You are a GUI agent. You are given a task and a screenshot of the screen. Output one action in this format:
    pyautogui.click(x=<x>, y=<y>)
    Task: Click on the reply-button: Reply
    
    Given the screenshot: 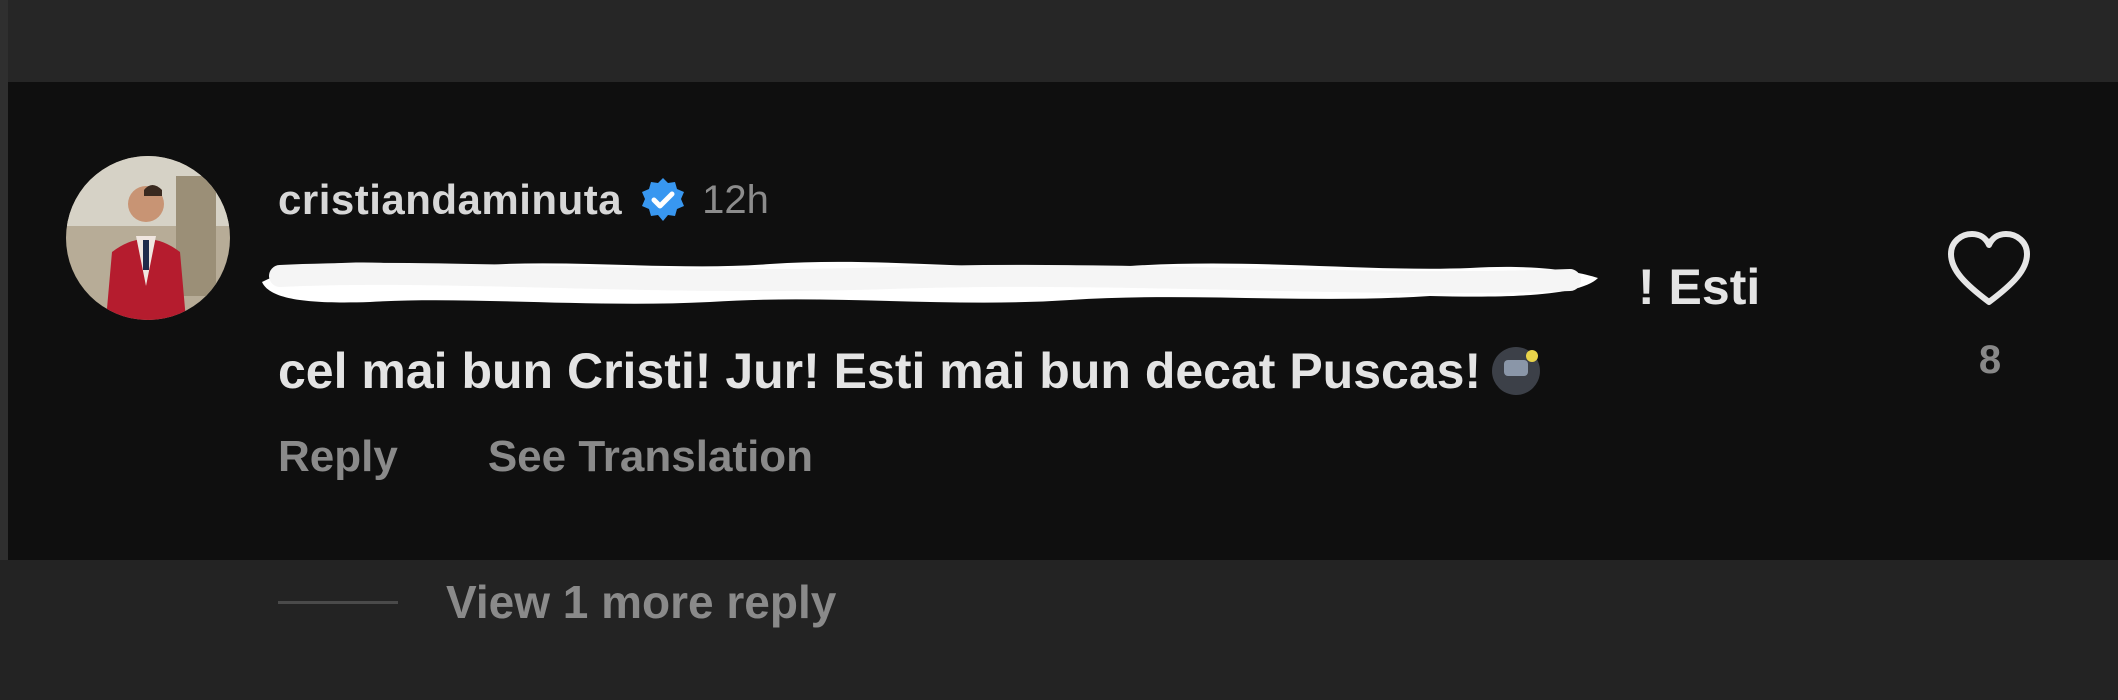 What is the action you would take?
    pyautogui.click(x=338, y=457)
    